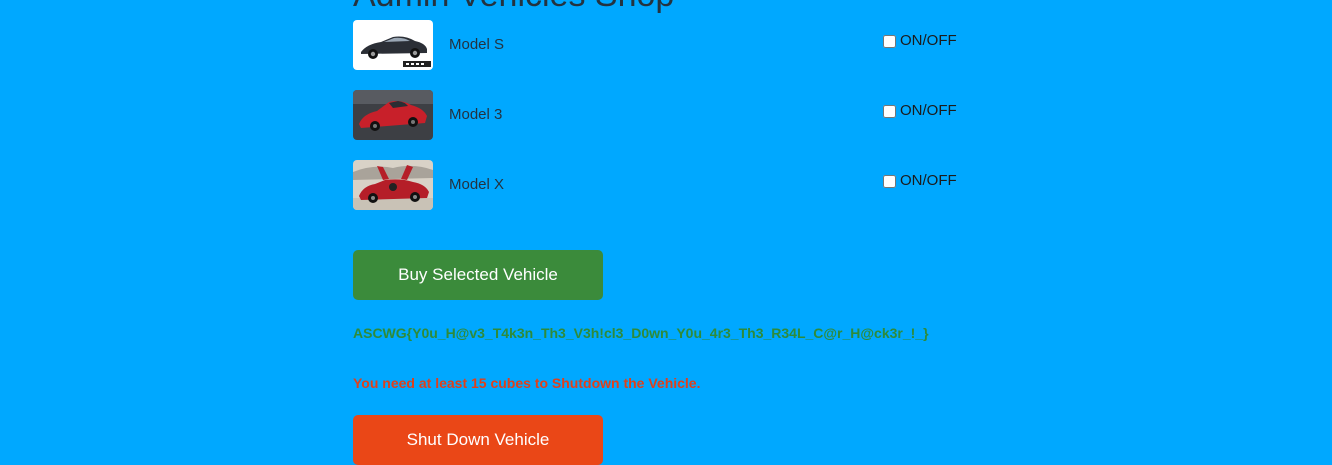  What do you see at coordinates (477, 184) in the screenshot?
I see `vehicle-name: Model X` at bounding box center [477, 184].